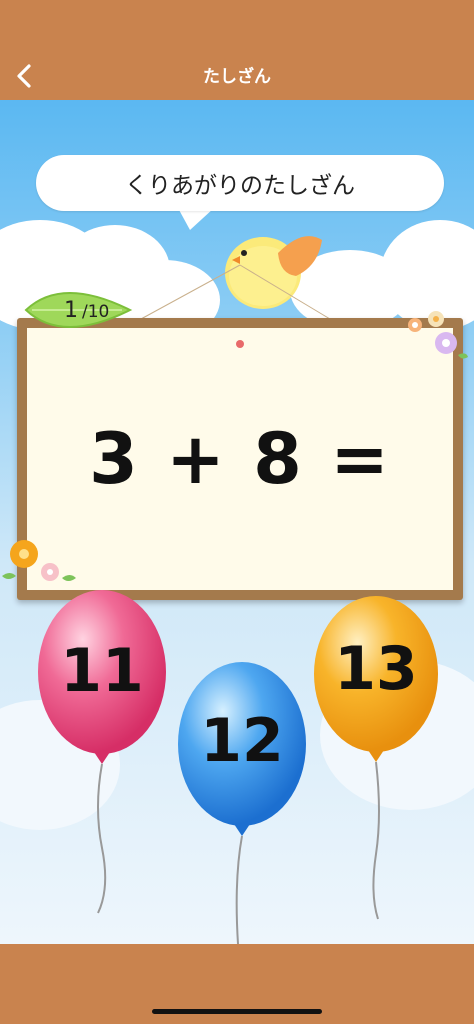 This screenshot has height=1024, width=474. Describe the element at coordinates (196, 219) in the screenshot. I see `speech-bubble-tail` at that location.